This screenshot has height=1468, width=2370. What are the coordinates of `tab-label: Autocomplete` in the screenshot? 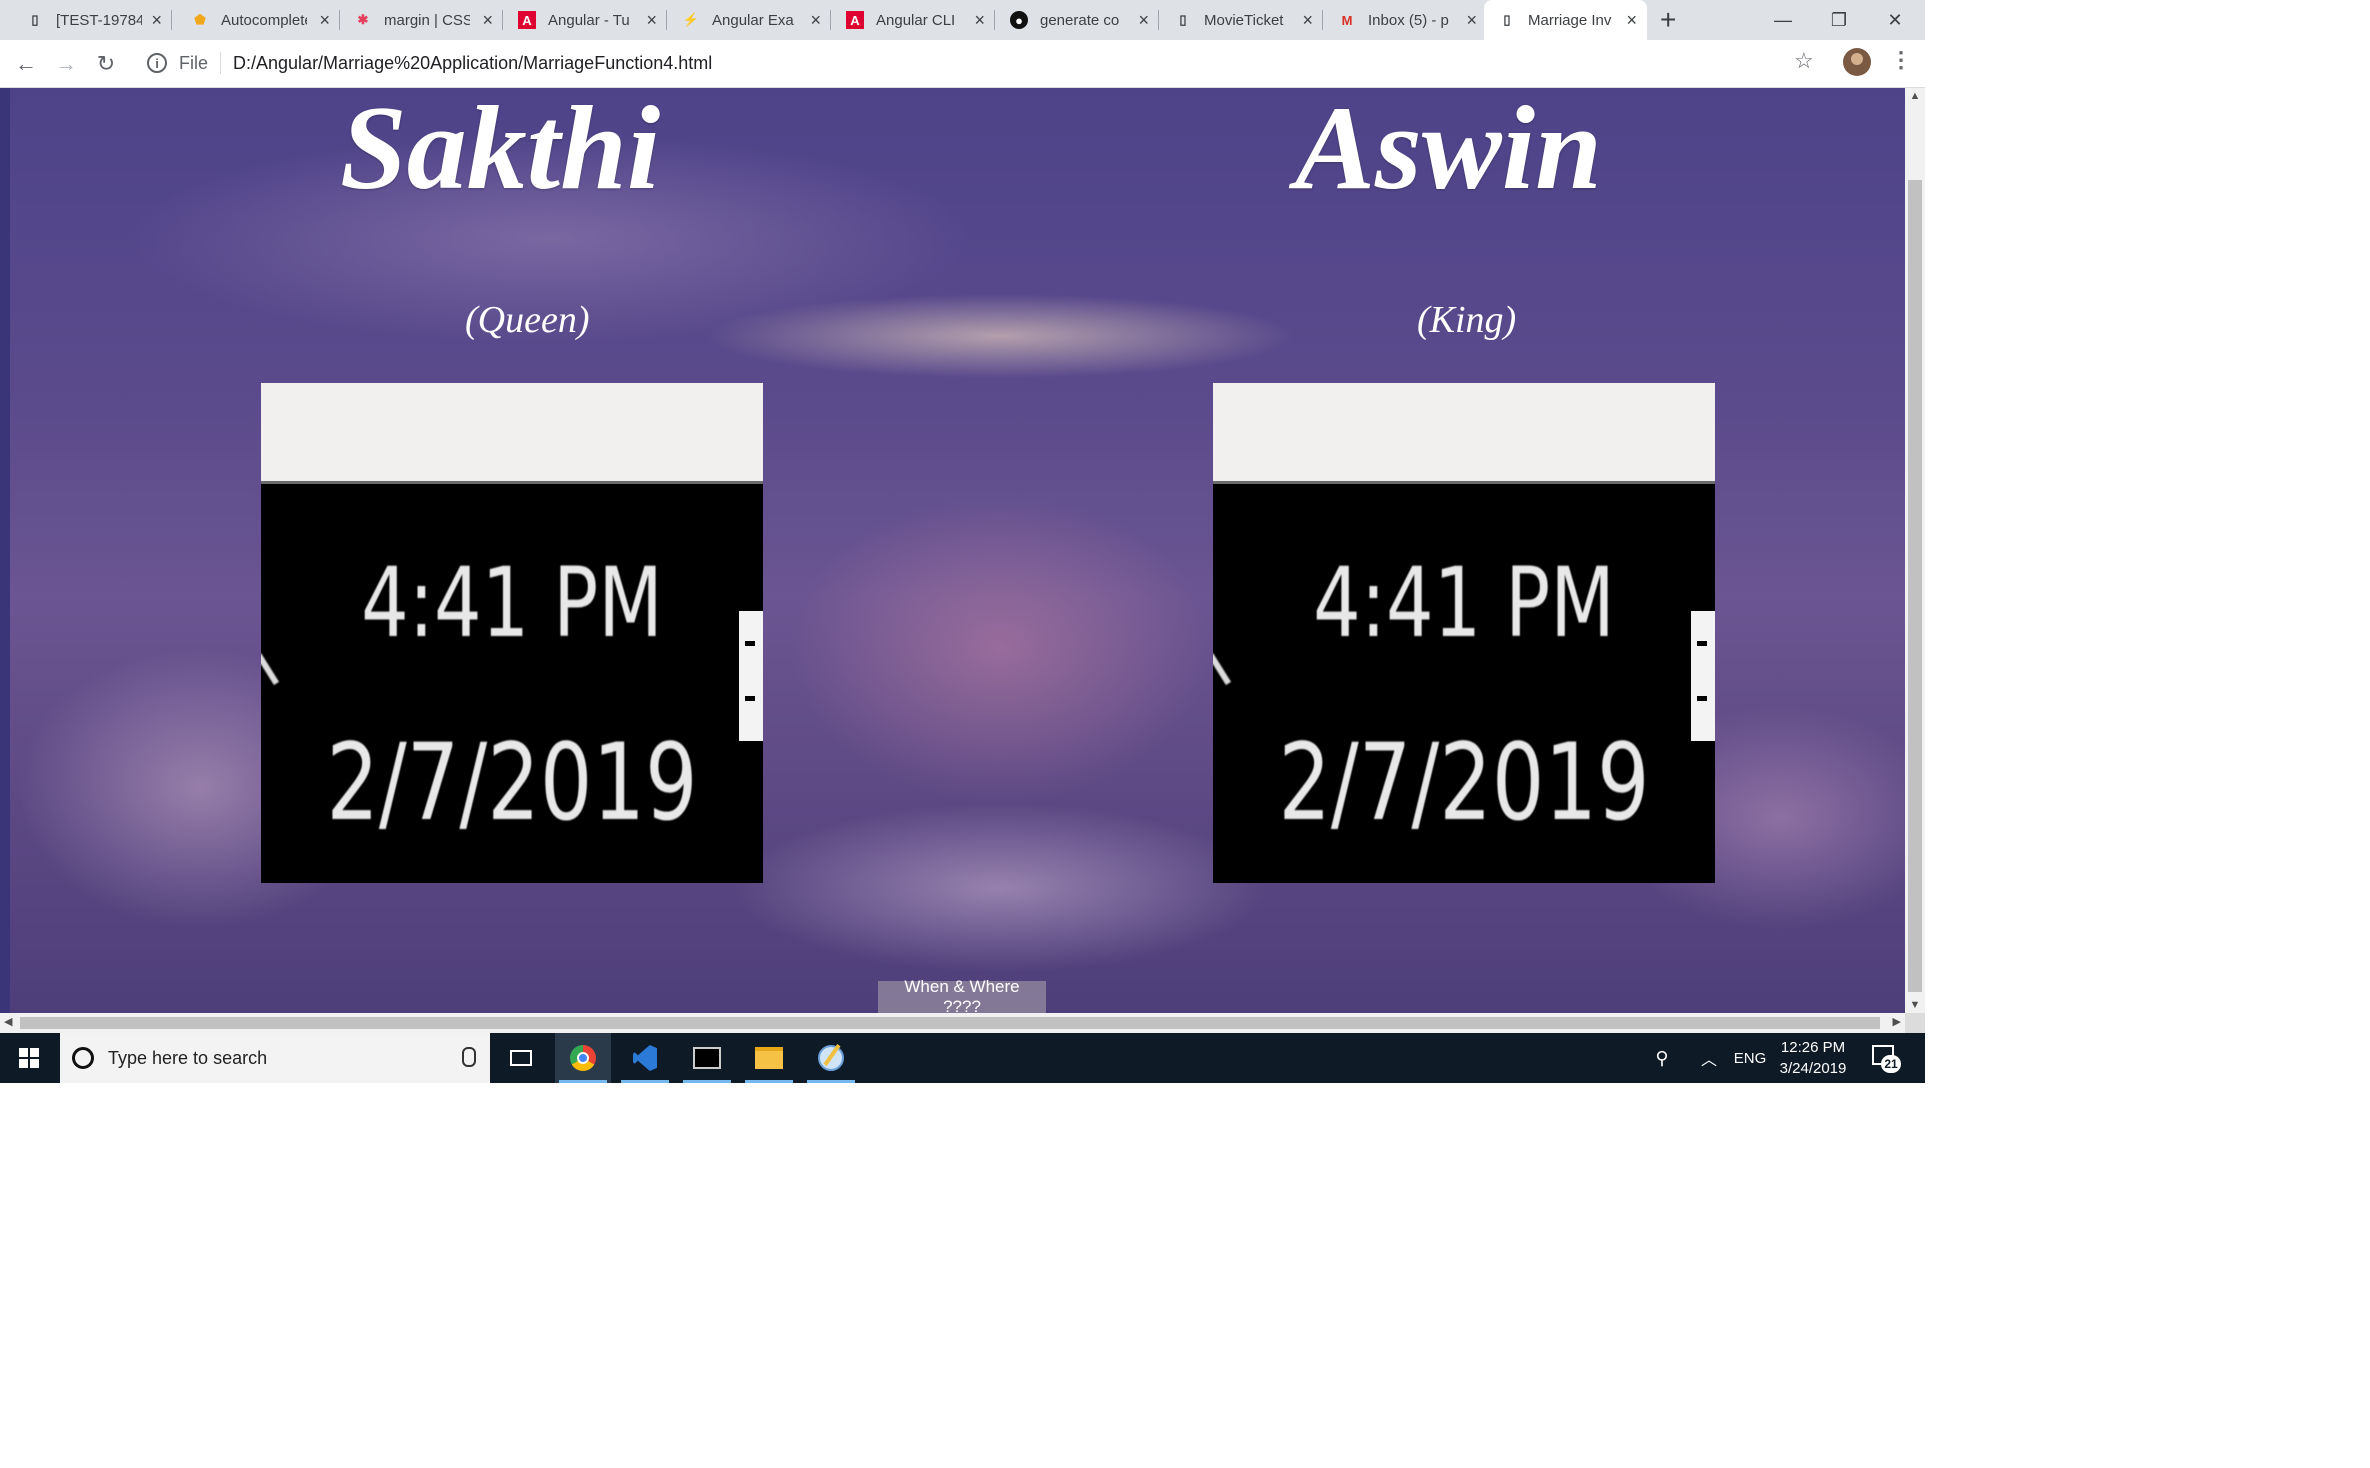 It's located at (264, 20).